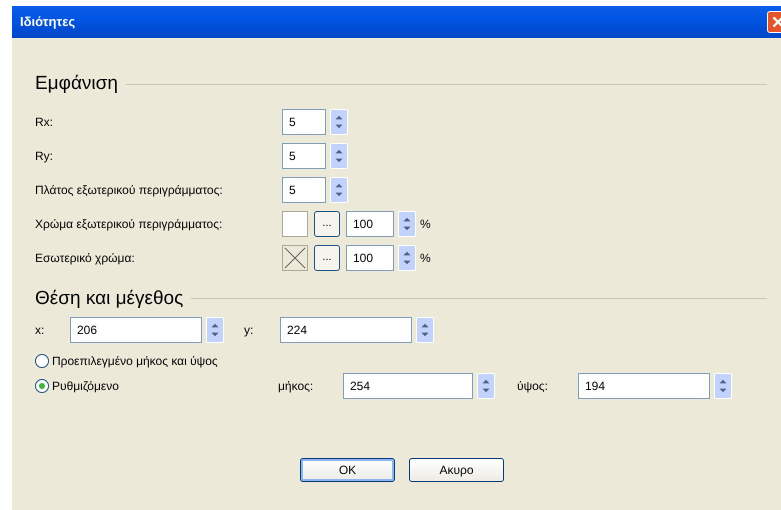 The height and width of the screenshot is (510, 781). What do you see at coordinates (40, 330) in the screenshot?
I see `field-label: x:` at bounding box center [40, 330].